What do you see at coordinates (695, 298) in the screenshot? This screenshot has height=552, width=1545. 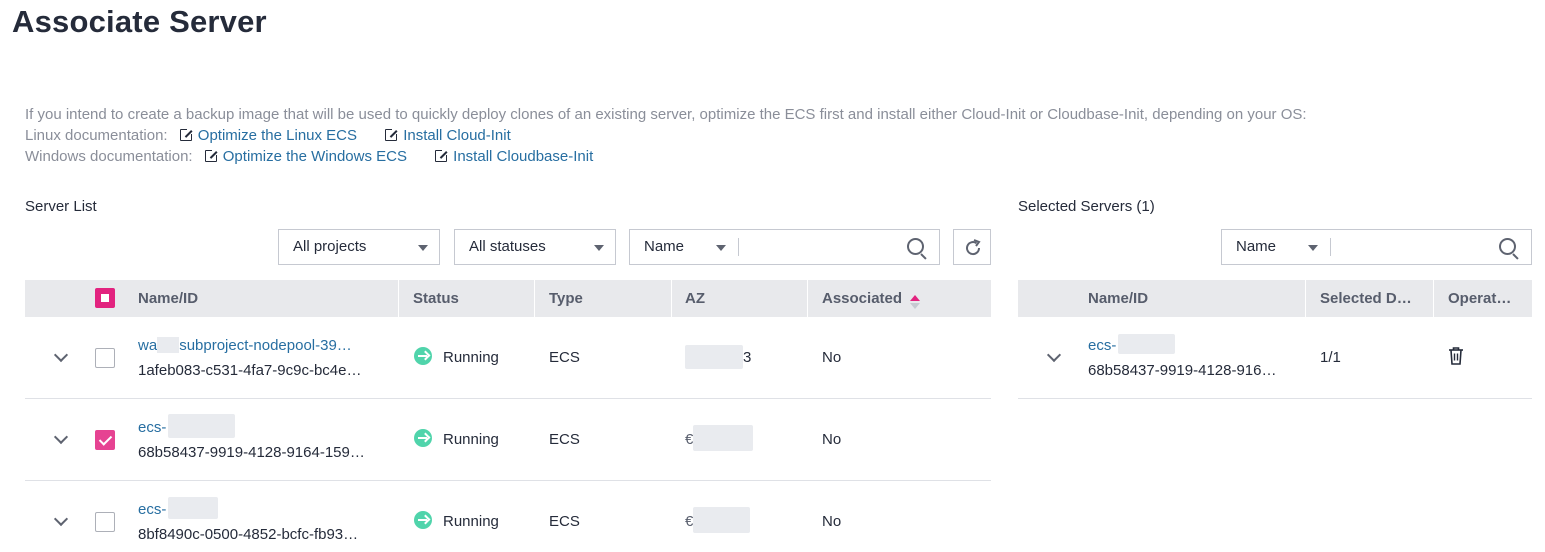 I see `column-az: AZ` at bounding box center [695, 298].